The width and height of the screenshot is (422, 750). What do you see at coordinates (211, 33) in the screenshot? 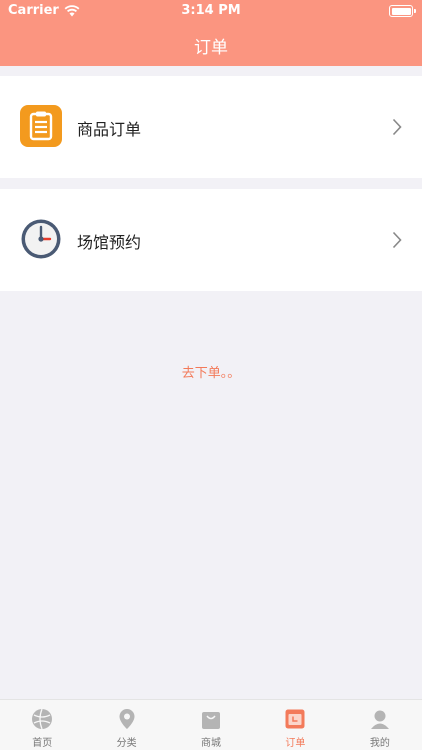
I see `header: Carrier 3:14 PM 订单` at bounding box center [211, 33].